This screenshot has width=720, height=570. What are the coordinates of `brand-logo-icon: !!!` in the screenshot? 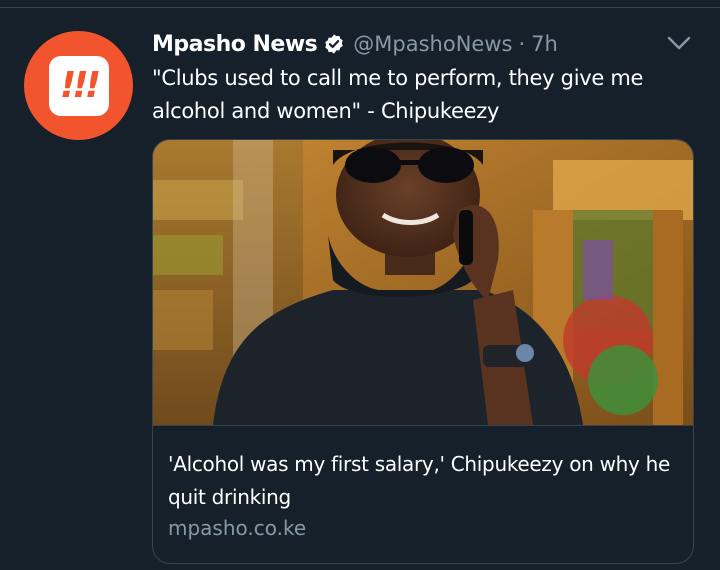 It's located at (78, 85).